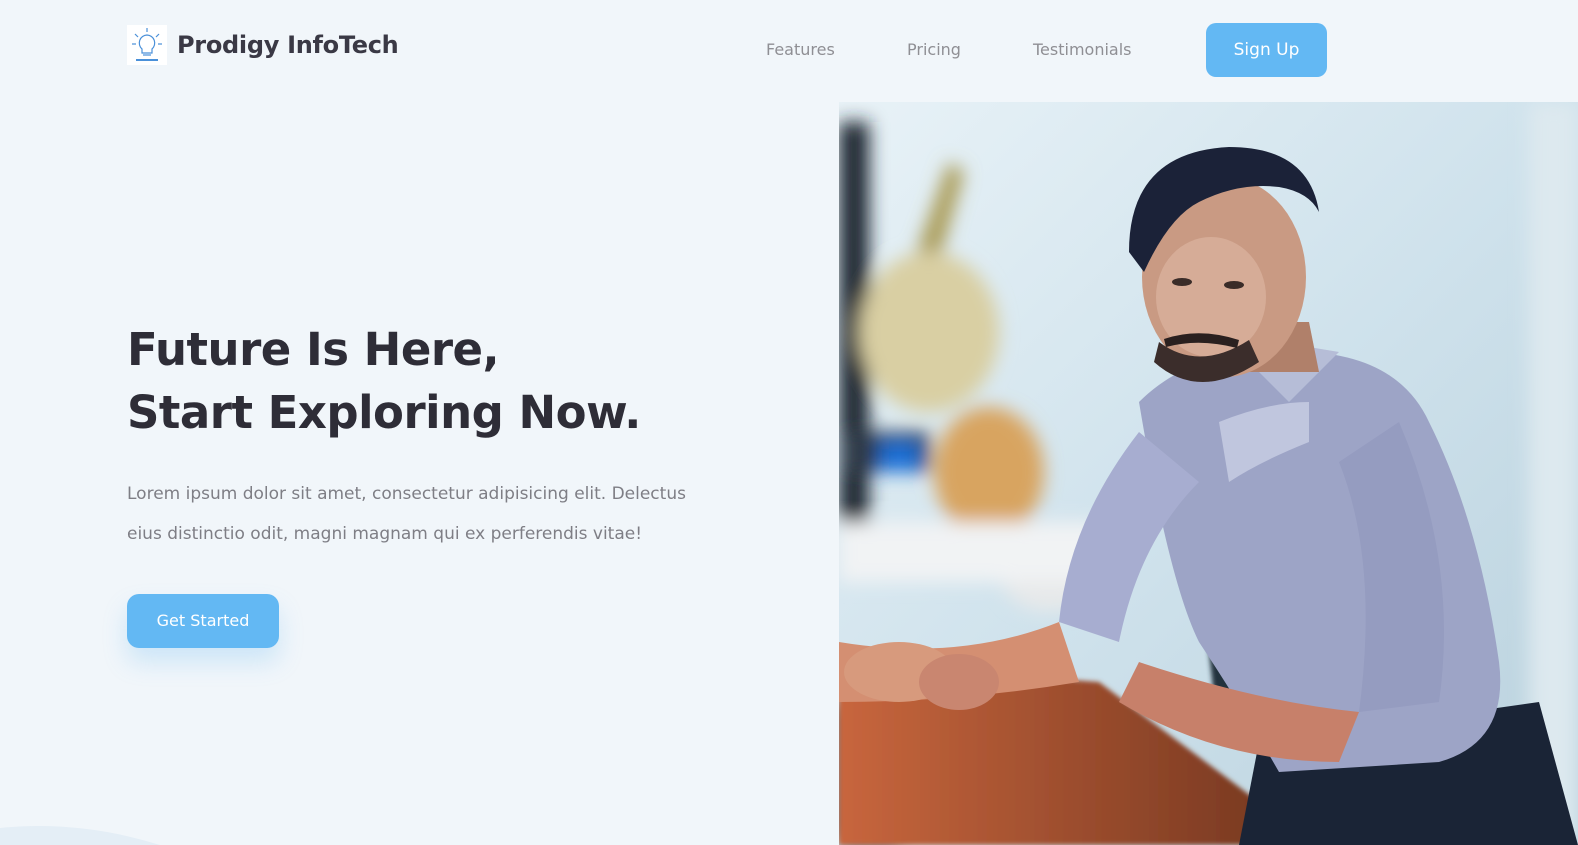  What do you see at coordinates (384, 381) in the screenshot?
I see `hero-title: Future Is Here, Start Exploring Now.` at bounding box center [384, 381].